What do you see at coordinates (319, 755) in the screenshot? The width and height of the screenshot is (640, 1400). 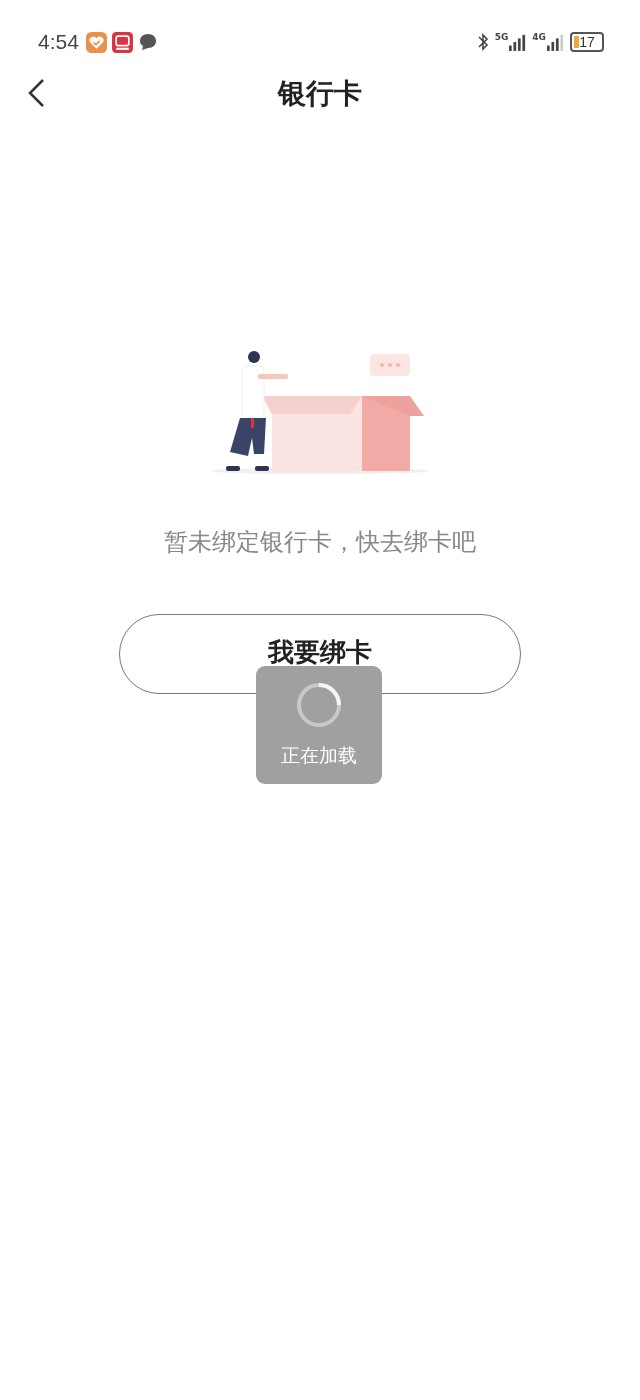 I see `loading-text: 正在加载` at bounding box center [319, 755].